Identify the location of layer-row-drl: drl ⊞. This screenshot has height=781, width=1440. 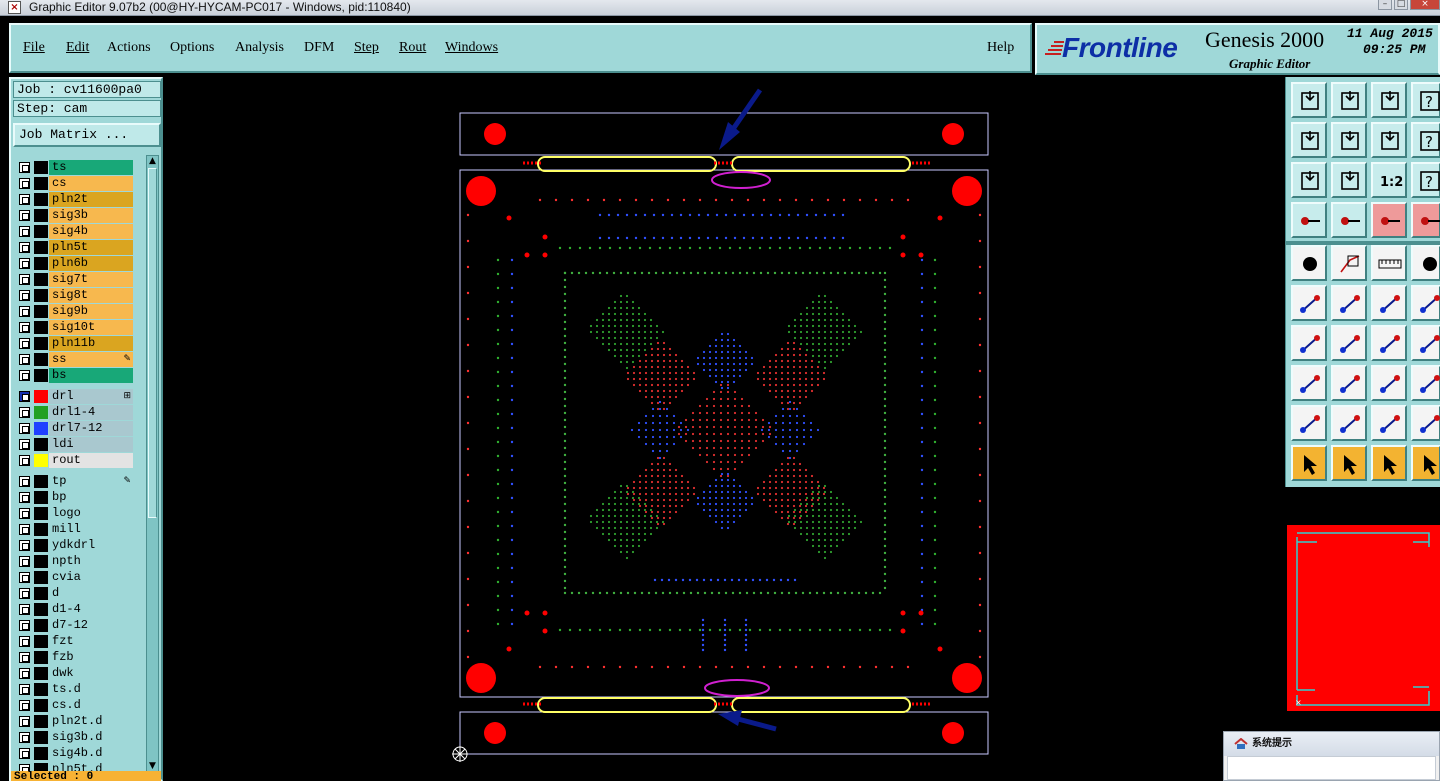
(77, 396).